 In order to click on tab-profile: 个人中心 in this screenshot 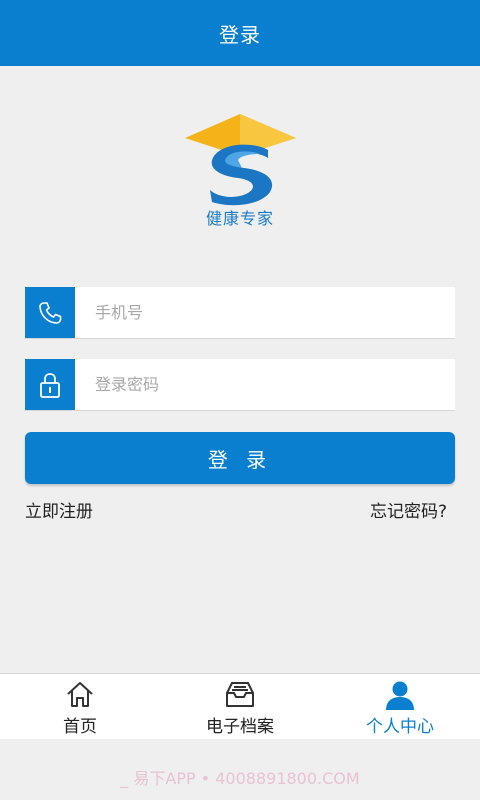, I will do `click(400, 706)`.